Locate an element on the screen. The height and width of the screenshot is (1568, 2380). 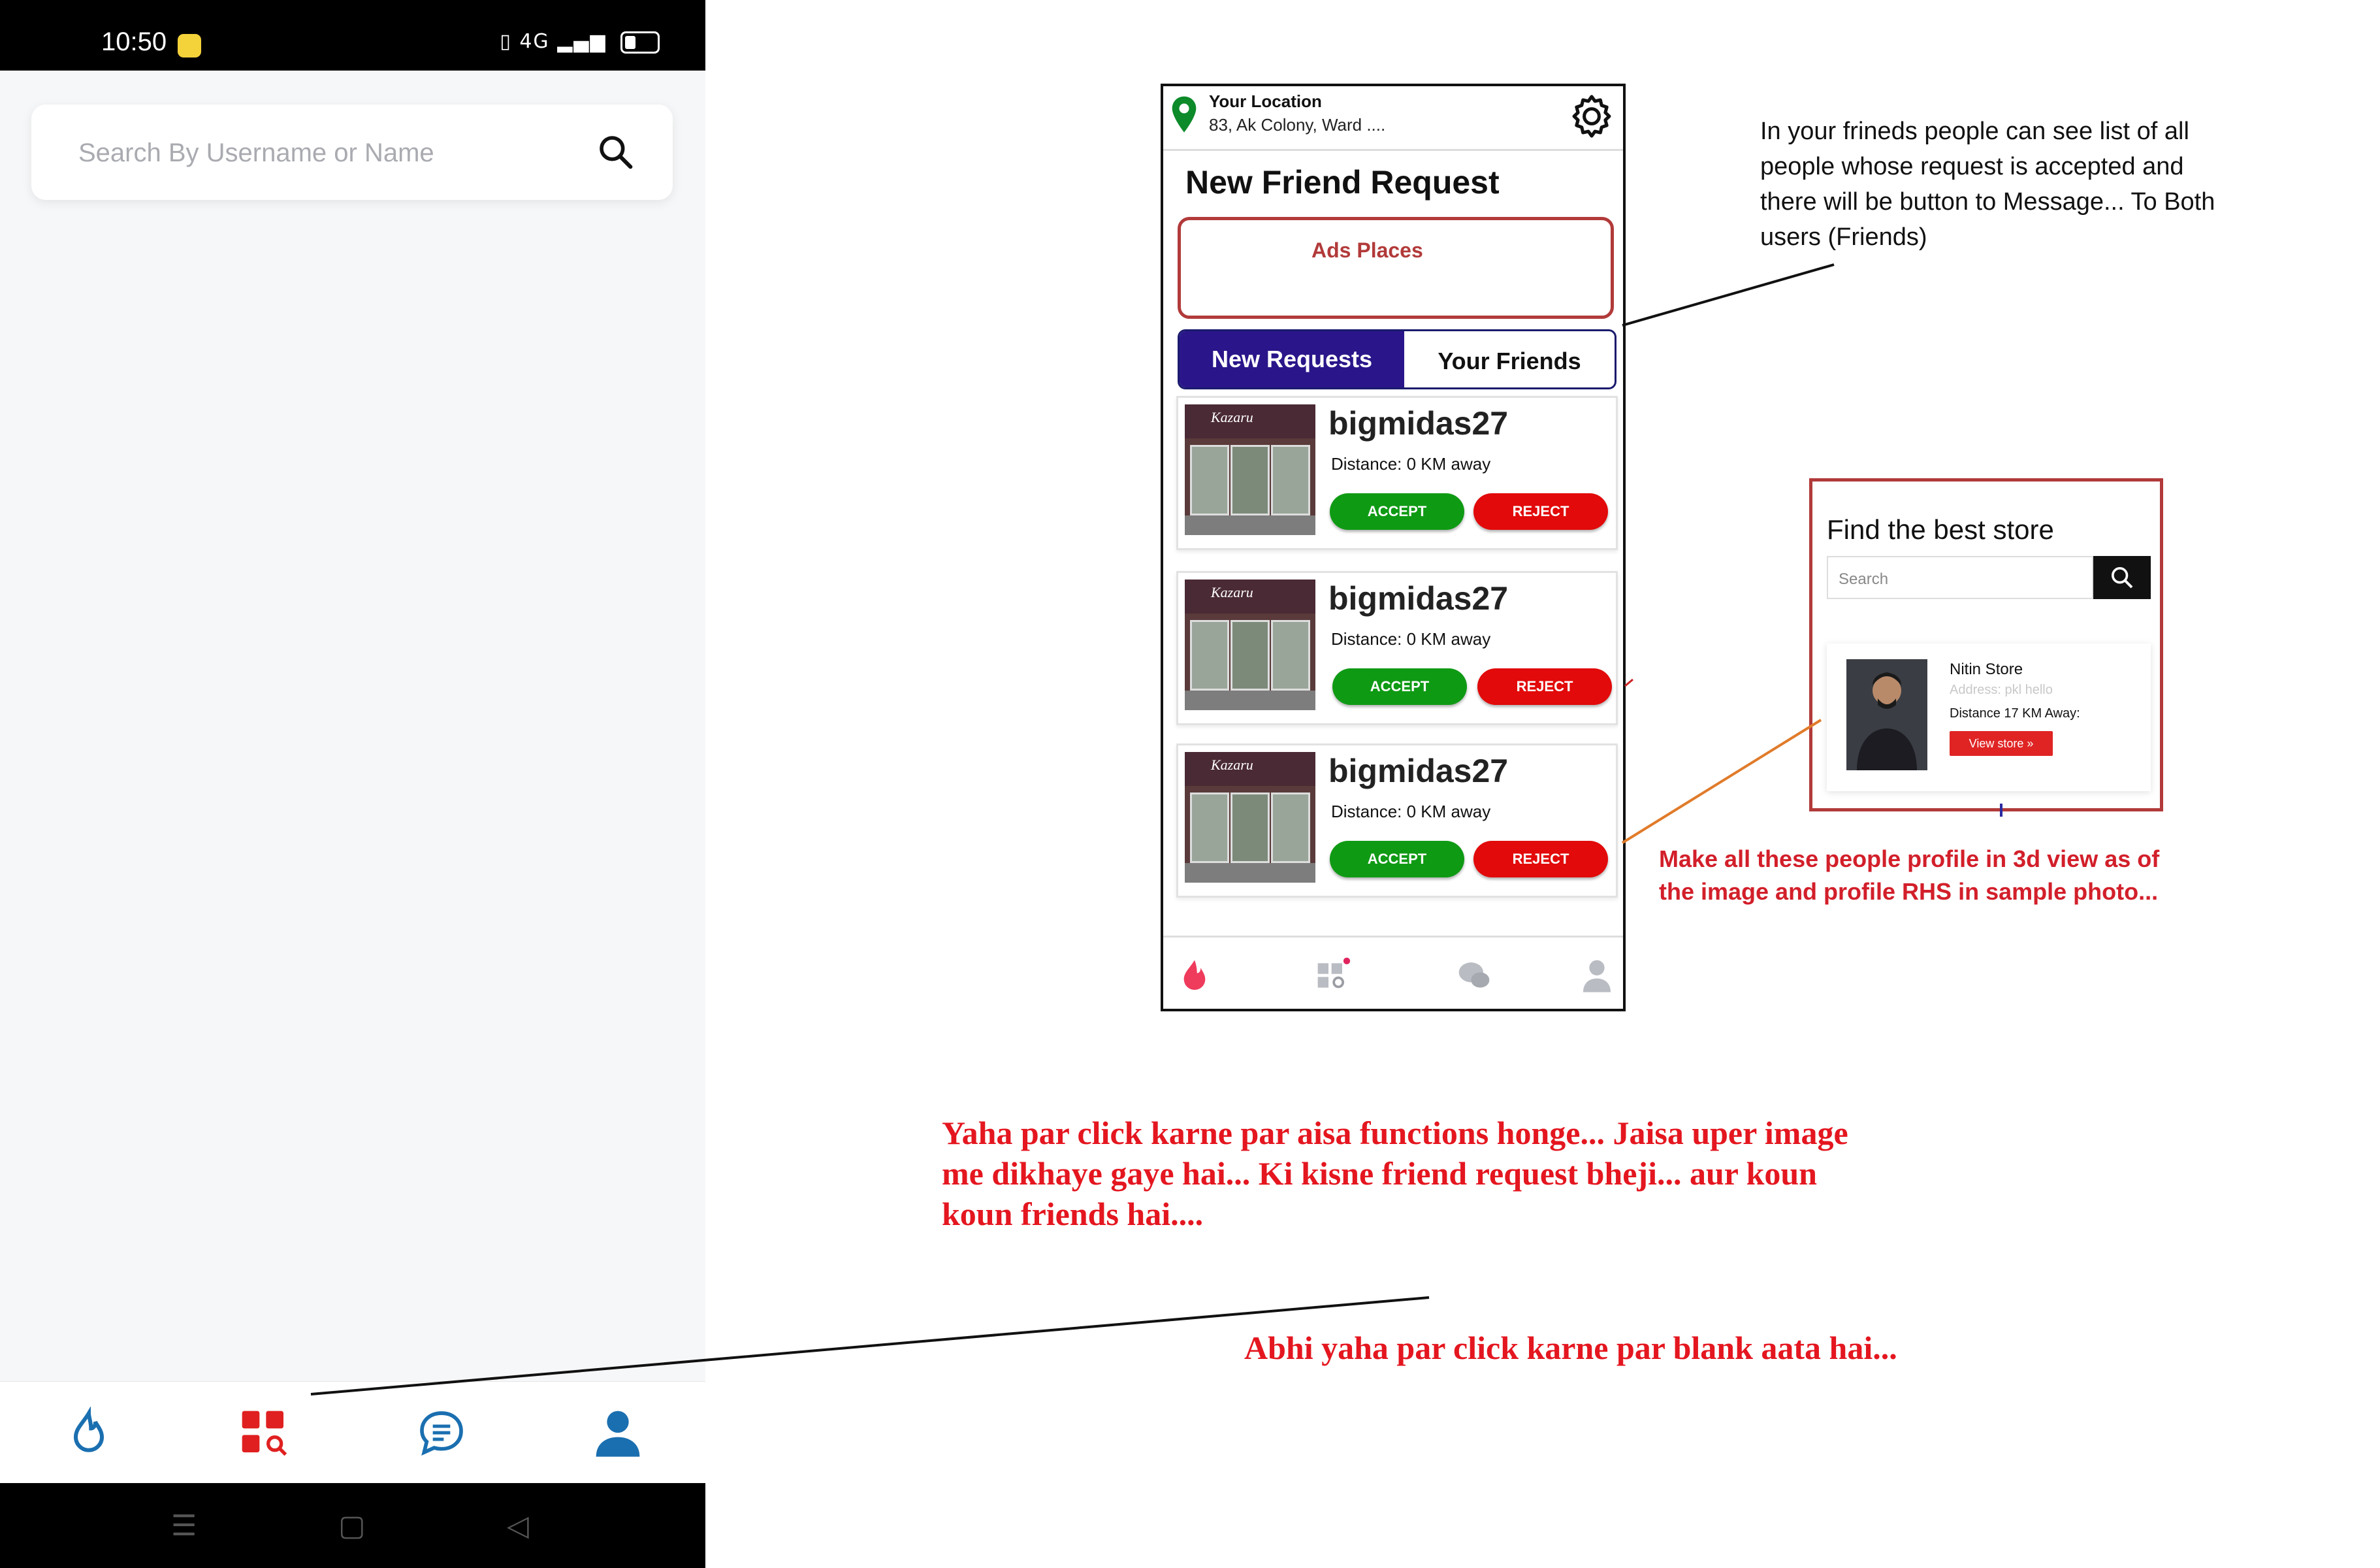
search-input: Search By Username or Name is located at coordinates (352, 152).